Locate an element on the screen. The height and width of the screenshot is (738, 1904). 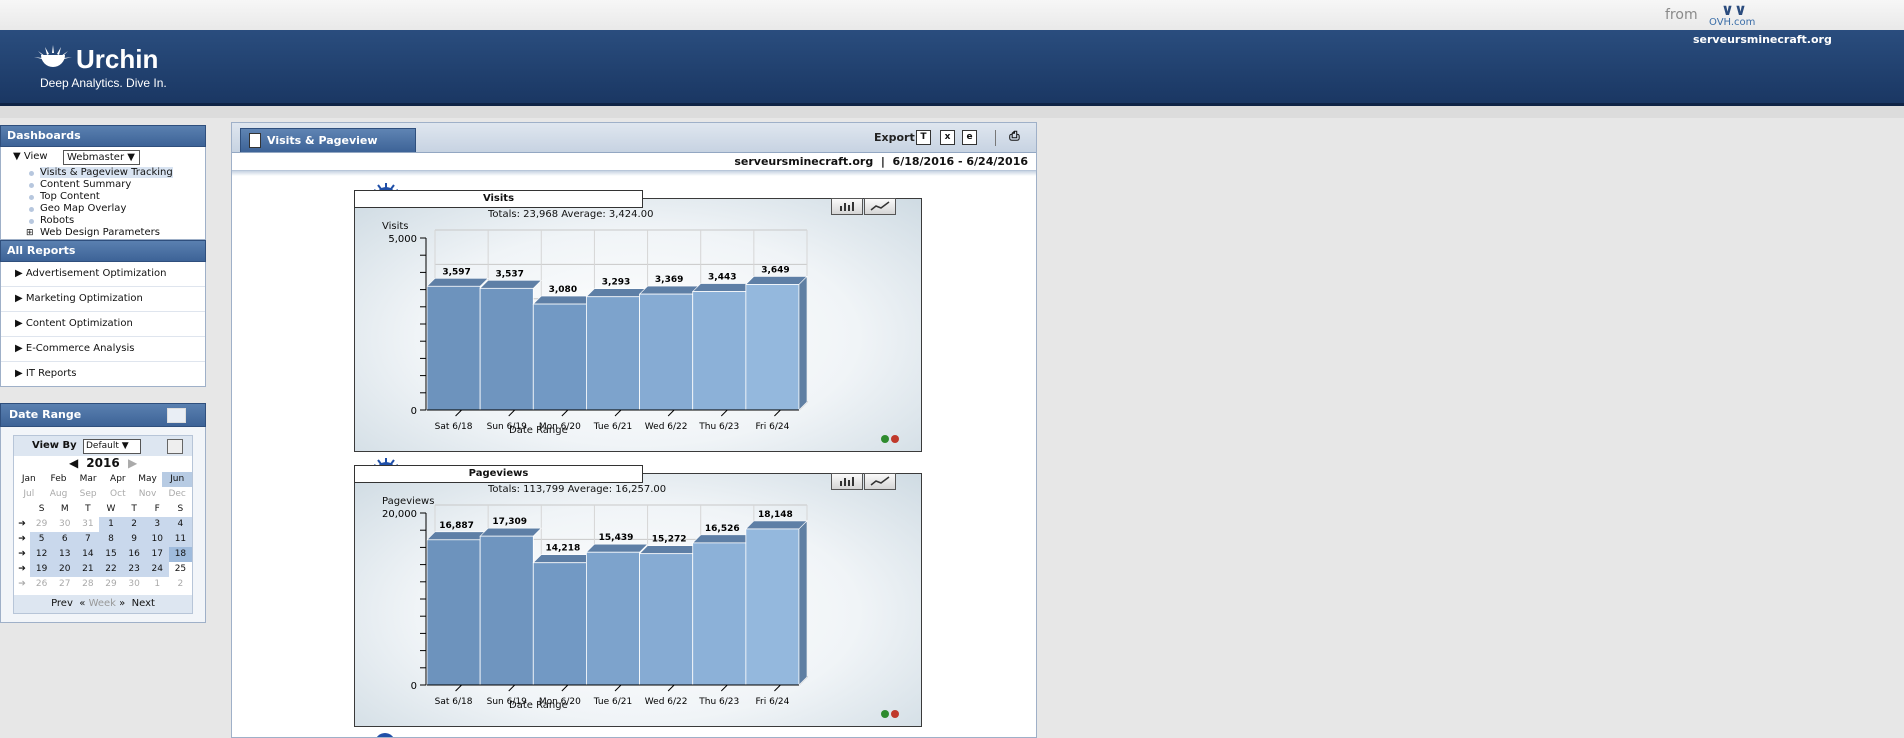
month-cell: Jan is located at coordinates (29, 479).